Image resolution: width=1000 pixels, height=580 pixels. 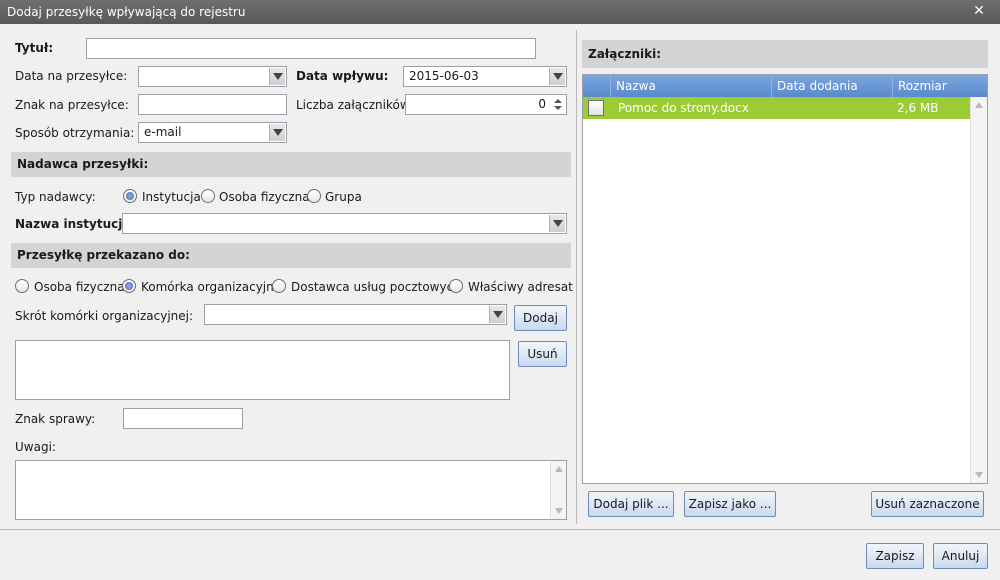 What do you see at coordinates (376, 287) in the screenshot?
I see `radio-fwd-dostawca-label: Dostawca usług pocztowych` at bounding box center [376, 287].